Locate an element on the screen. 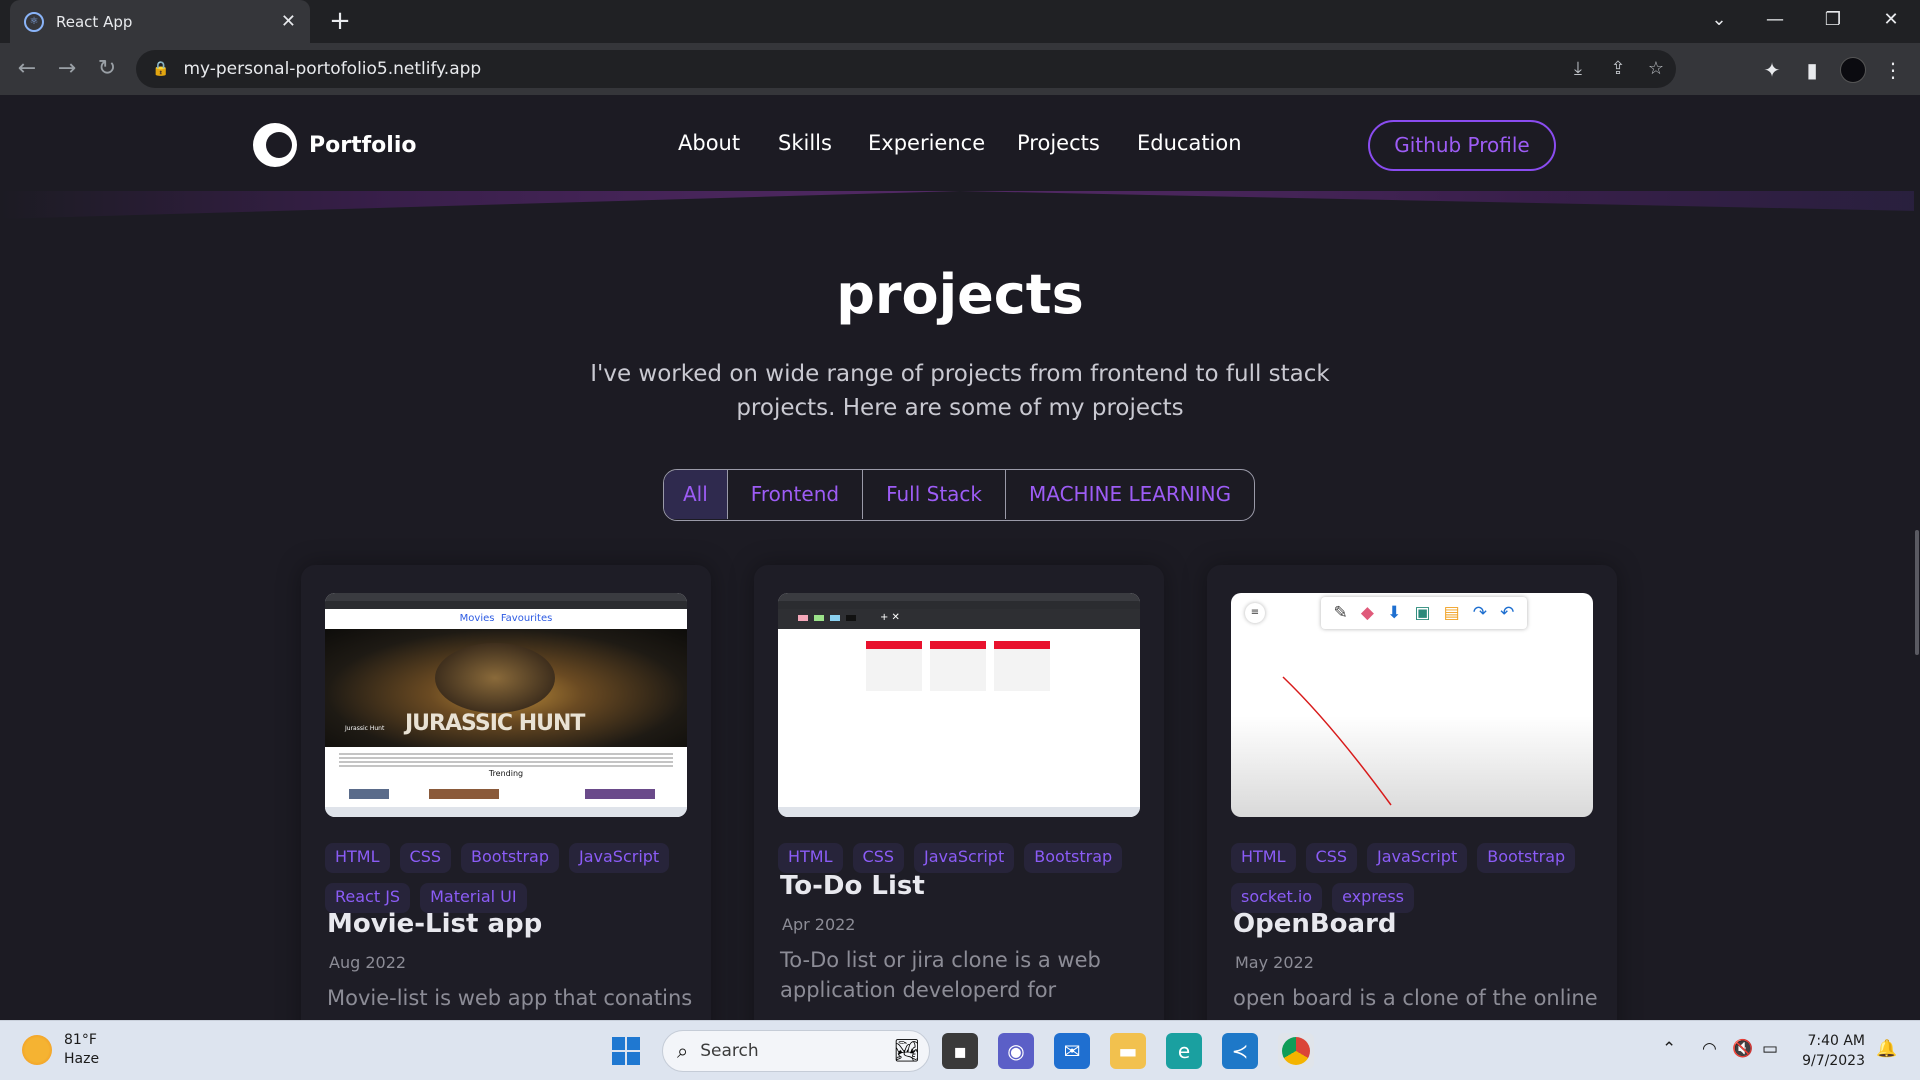 The height and width of the screenshot is (1080, 1920). mail-icon: ✉ is located at coordinates (1072, 1051).